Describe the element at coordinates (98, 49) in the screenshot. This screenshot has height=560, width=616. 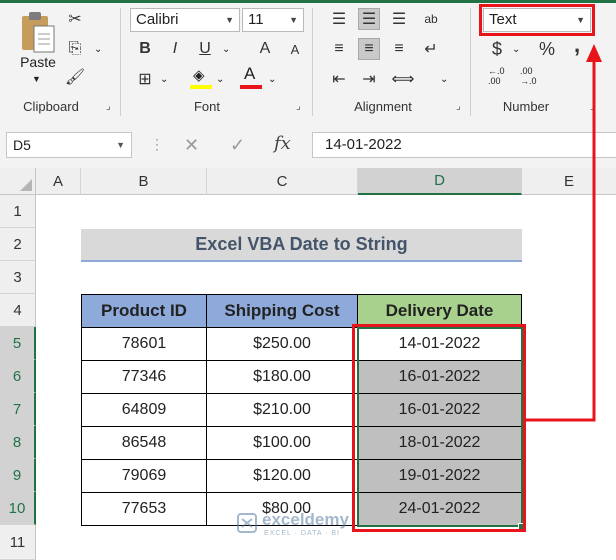
I see `copy-dropdown-chevron-icon: ⌄` at that location.